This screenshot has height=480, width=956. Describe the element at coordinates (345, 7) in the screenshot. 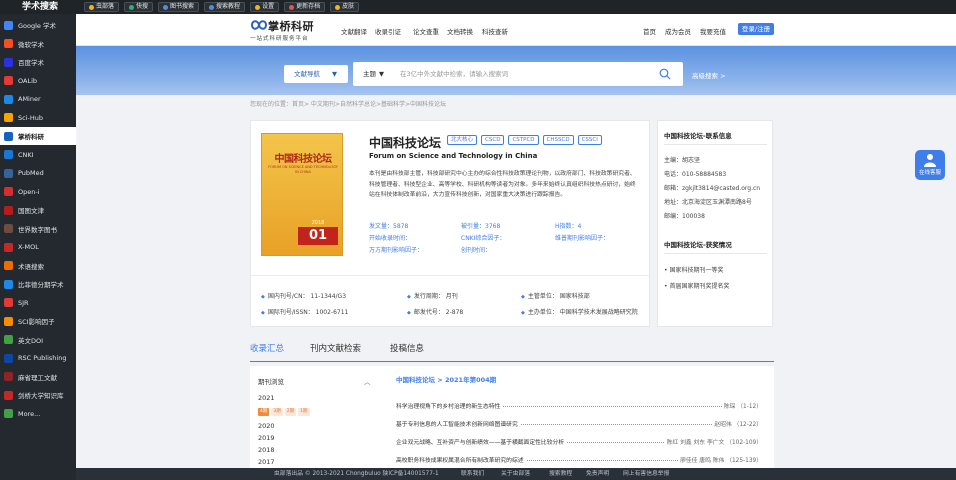

I see `toolbar-button-skin: 皮肤` at that location.